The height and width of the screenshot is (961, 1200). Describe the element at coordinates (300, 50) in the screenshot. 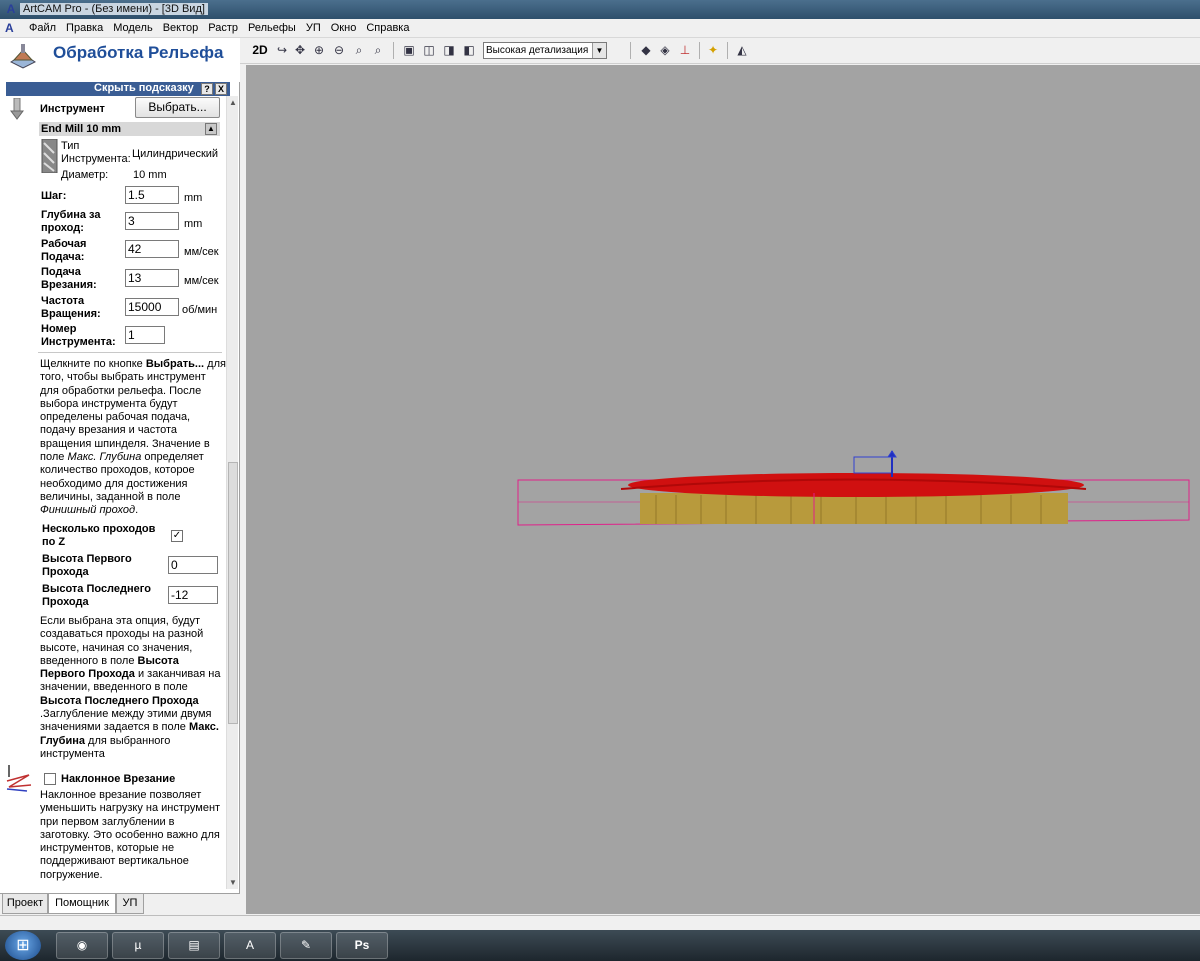

I see `pan-icon: ✥` at that location.